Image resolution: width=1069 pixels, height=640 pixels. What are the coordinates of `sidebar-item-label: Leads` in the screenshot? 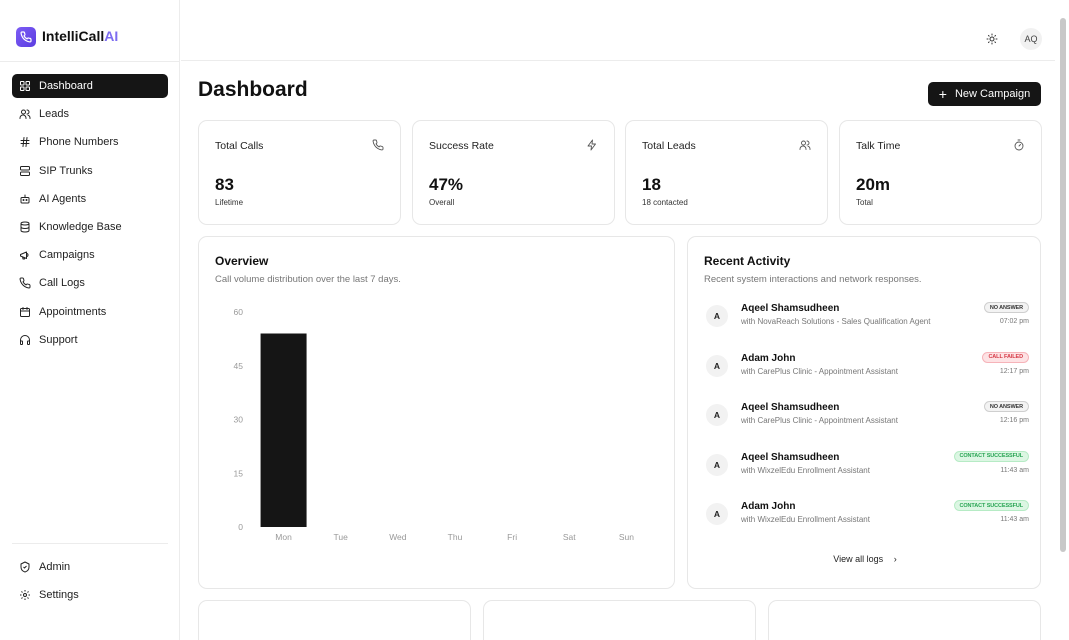 It's located at (54, 114).